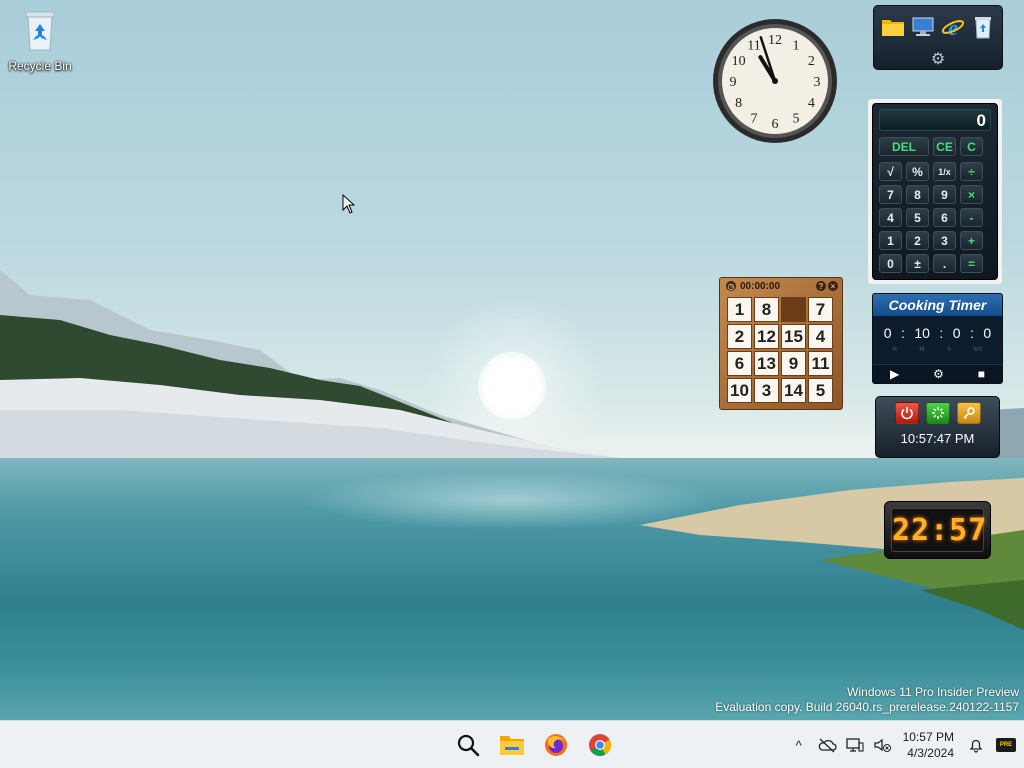 The width and height of the screenshot is (1024, 768). I want to click on calc-key: 8, so click(917, 194).